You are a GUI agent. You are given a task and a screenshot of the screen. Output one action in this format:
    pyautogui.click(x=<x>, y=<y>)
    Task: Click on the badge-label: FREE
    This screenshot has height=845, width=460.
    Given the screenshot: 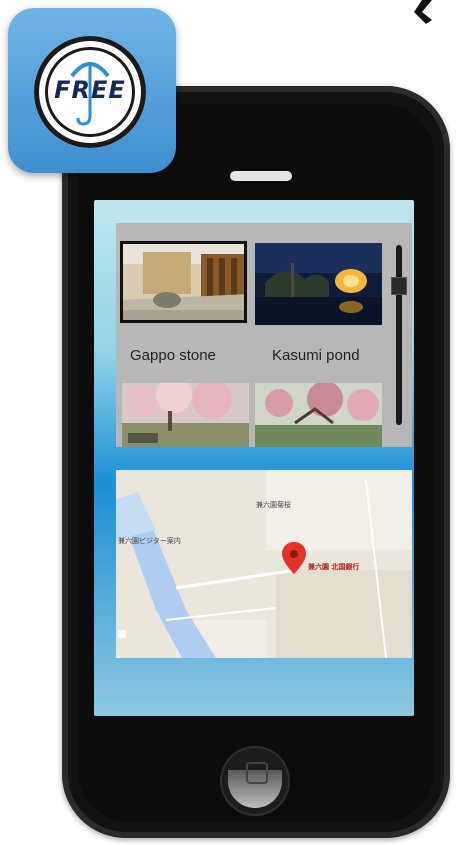 What is the action you would take?
    pyautogui.click(x=90, y=90)
    